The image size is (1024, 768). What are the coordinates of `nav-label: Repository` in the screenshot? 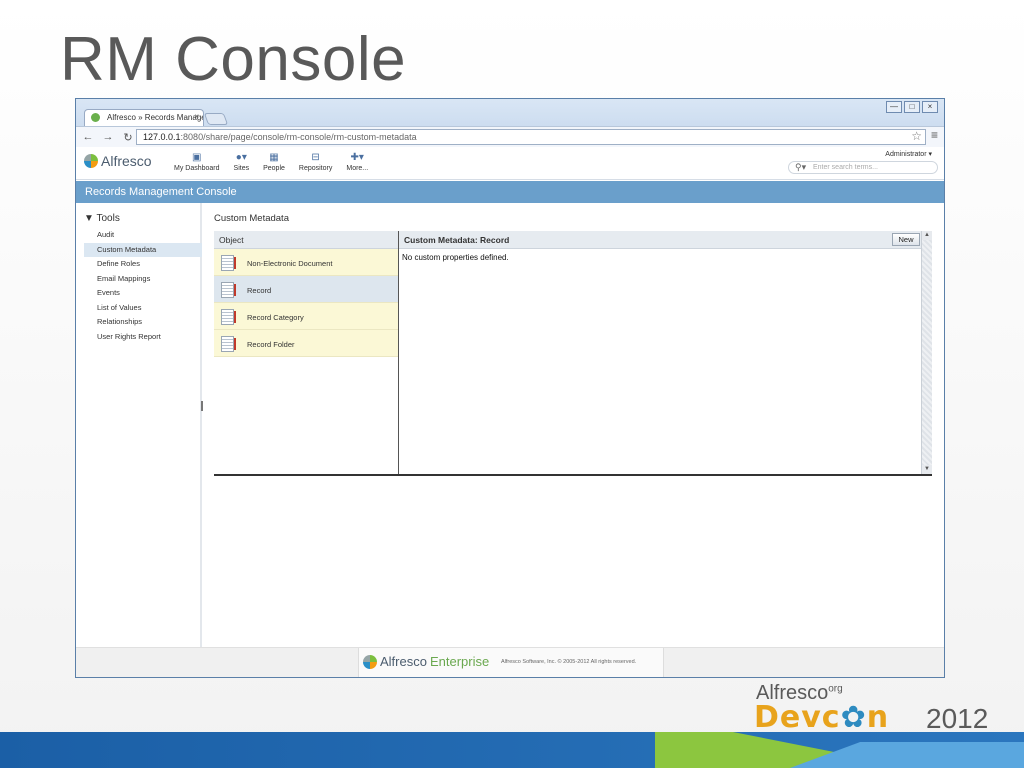 It's located at (315, 168).